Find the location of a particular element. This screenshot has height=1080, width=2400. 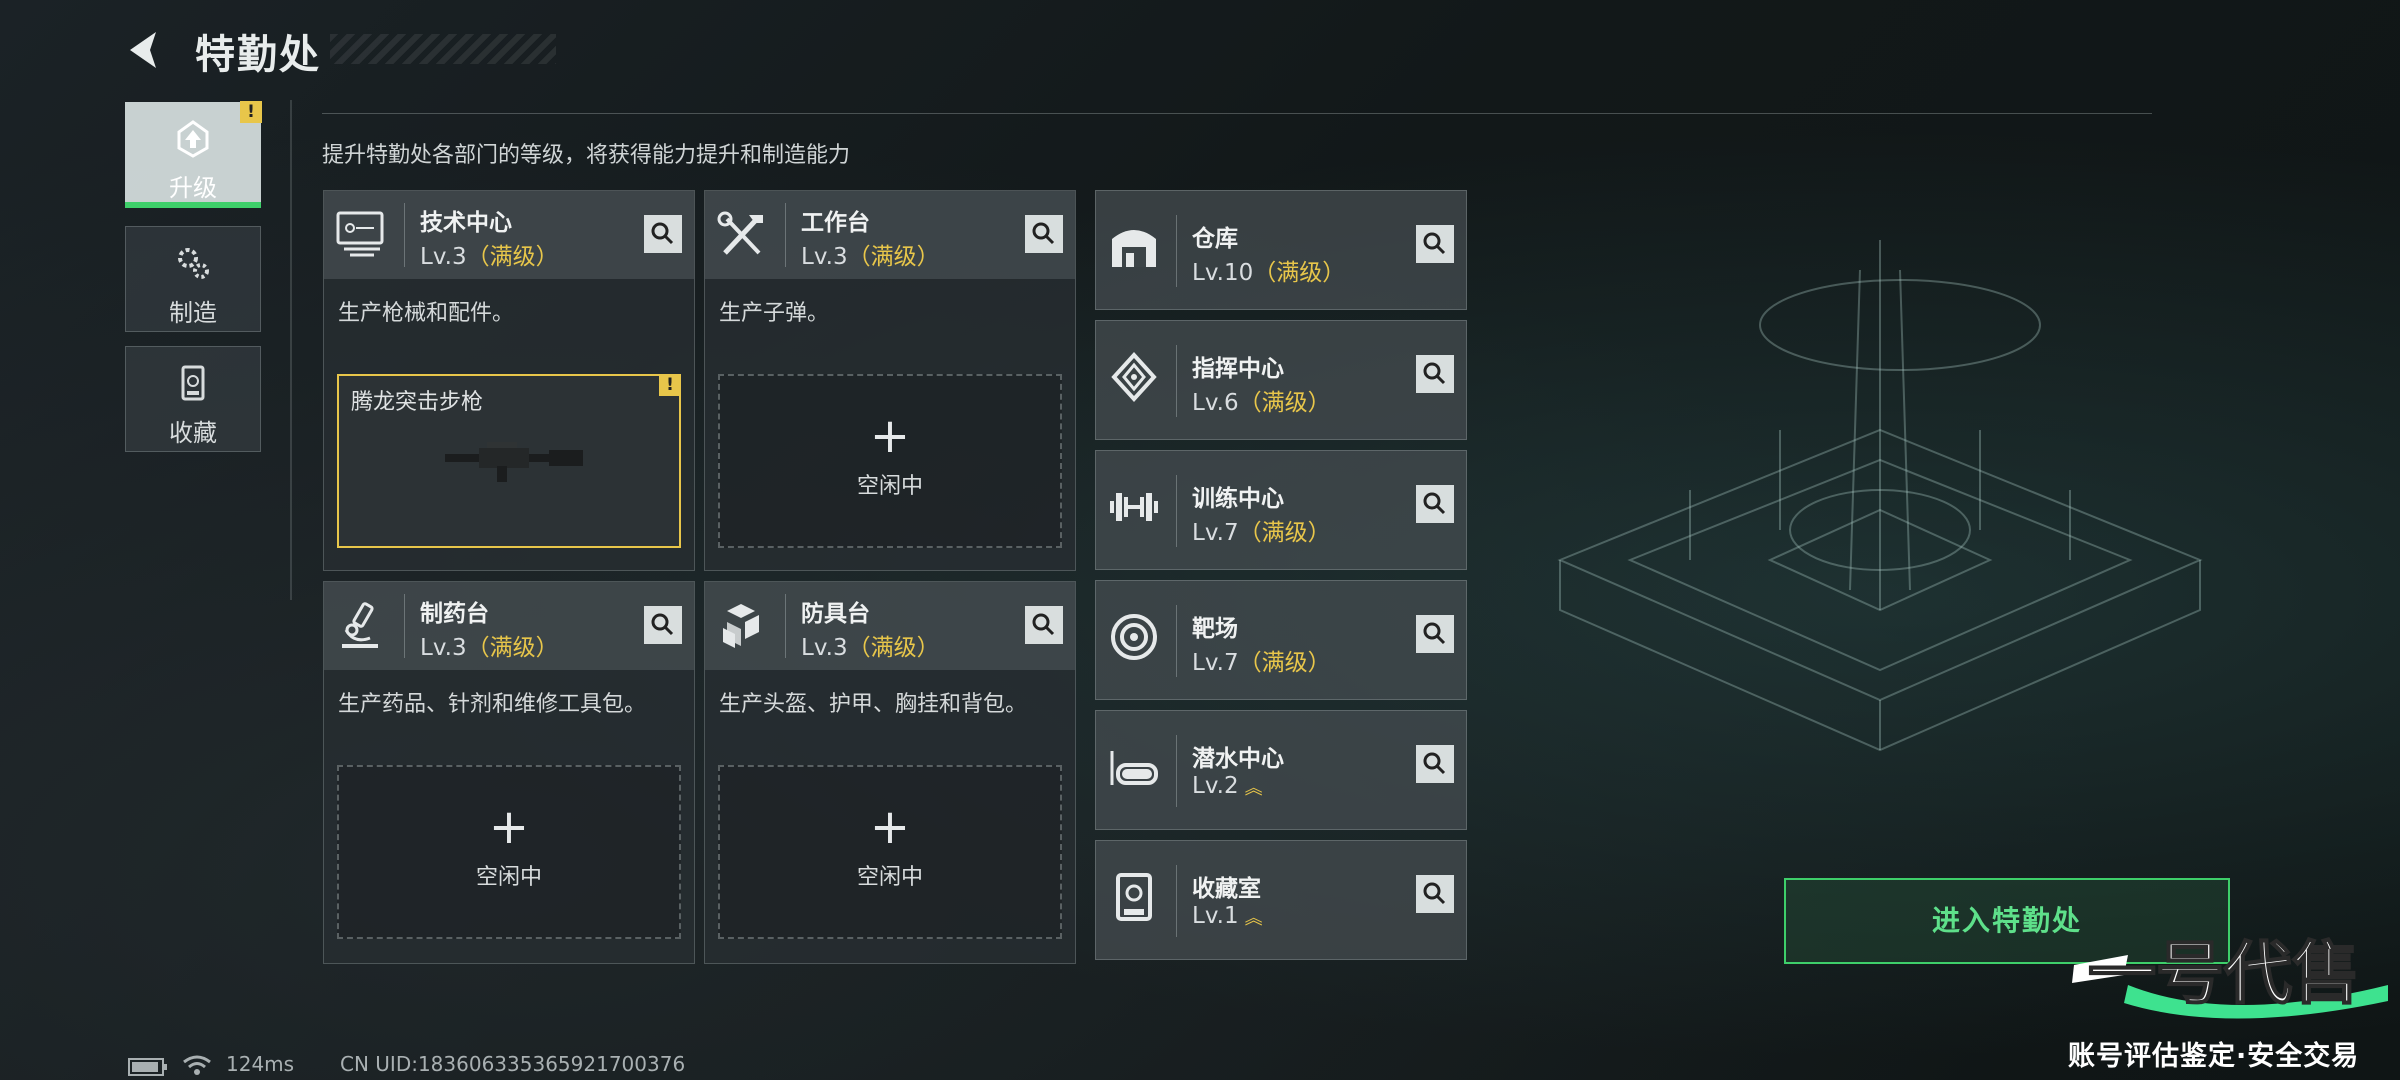

sidebar-item-label: 收藏 is located at coordinates (193, 433).